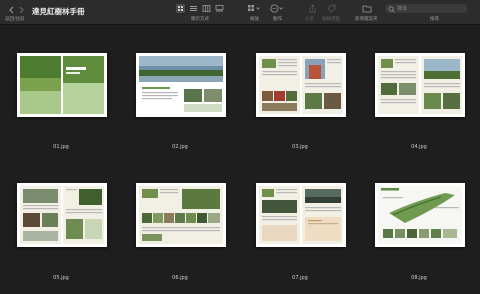 The image size is (480, 294). Describe the element at coordinates (61, 278) in the screenshot. I see `file-name-05: 05.jpg` at that location.